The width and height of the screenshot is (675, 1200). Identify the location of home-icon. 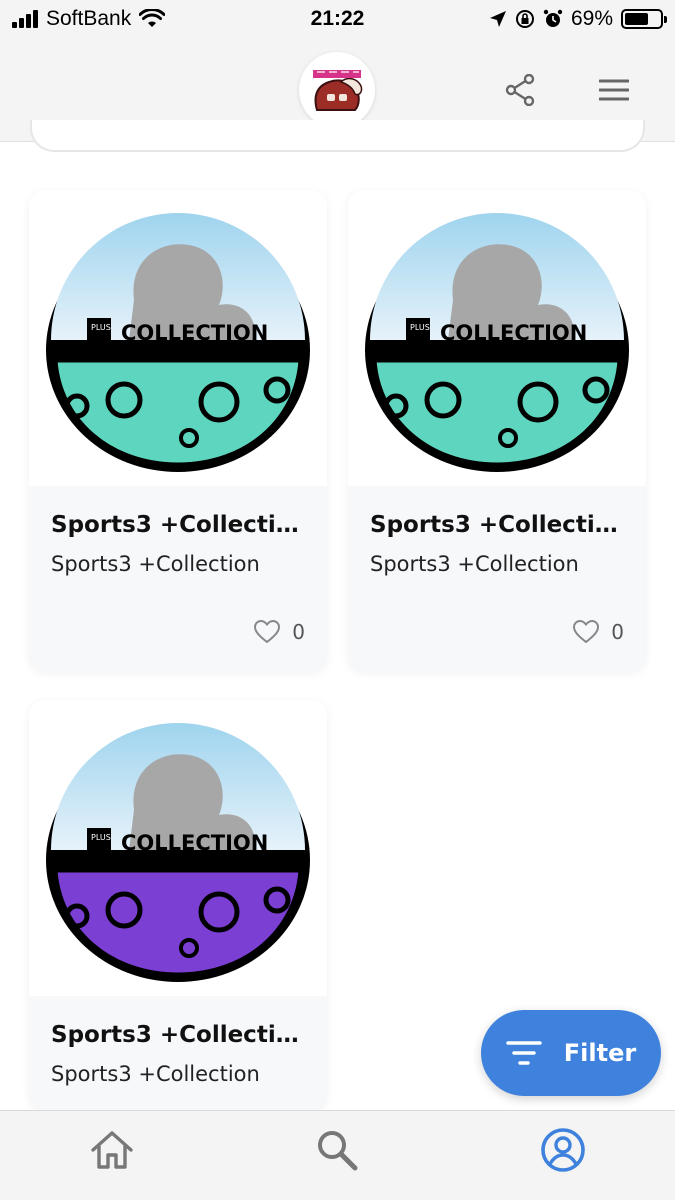
(112, 1150).